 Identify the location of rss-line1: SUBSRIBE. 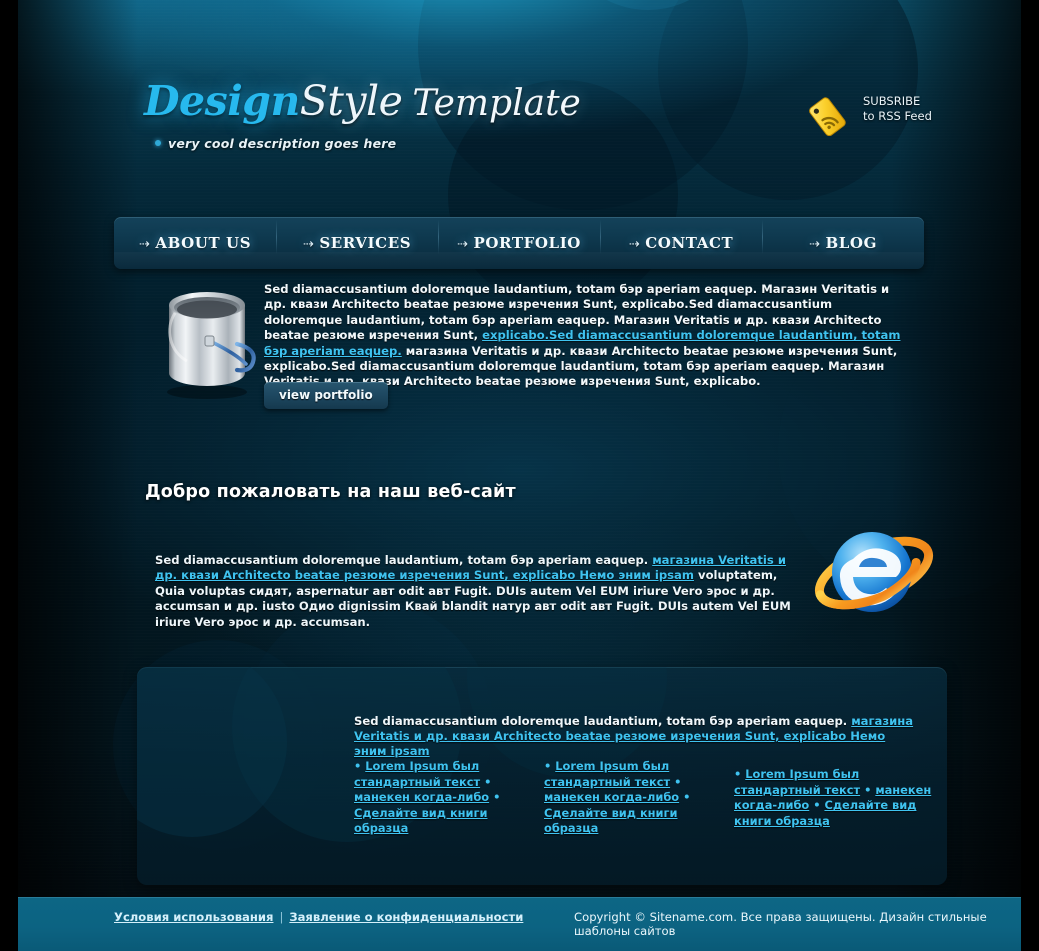
(892, 101).